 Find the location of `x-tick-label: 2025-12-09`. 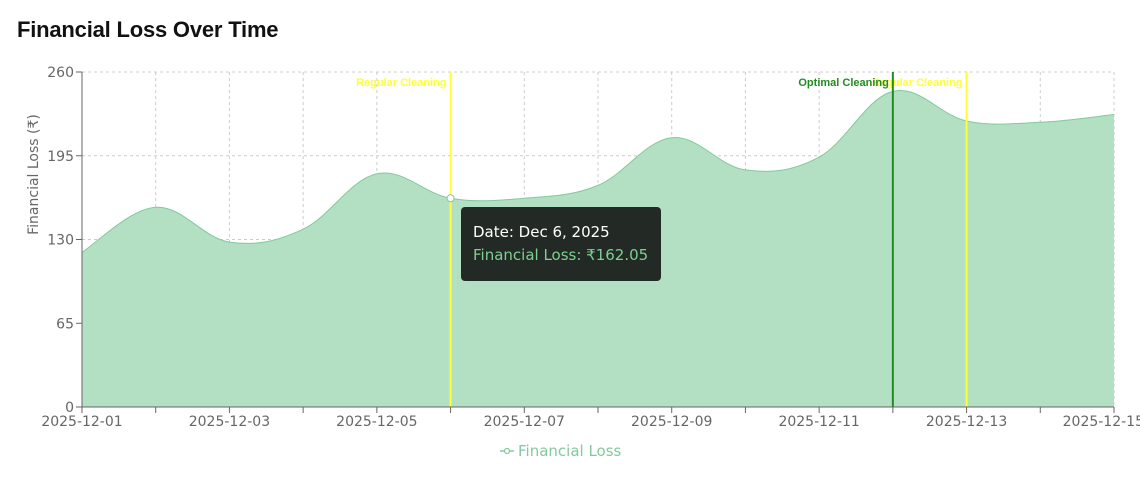

x-tick-label: 2025-12-09 is located at coordinates (671, 422).